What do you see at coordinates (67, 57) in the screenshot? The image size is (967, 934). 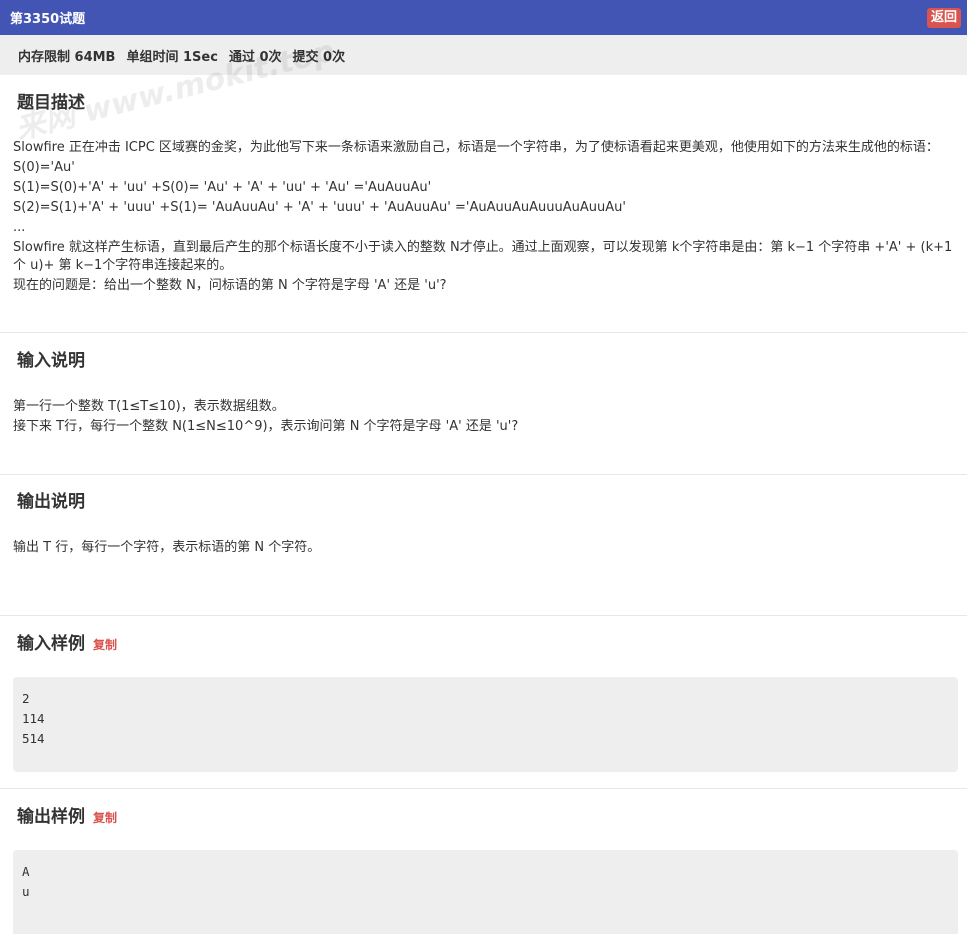 I see `memory-limit: 内存限制 64MB` at bounding box center [67, 57].